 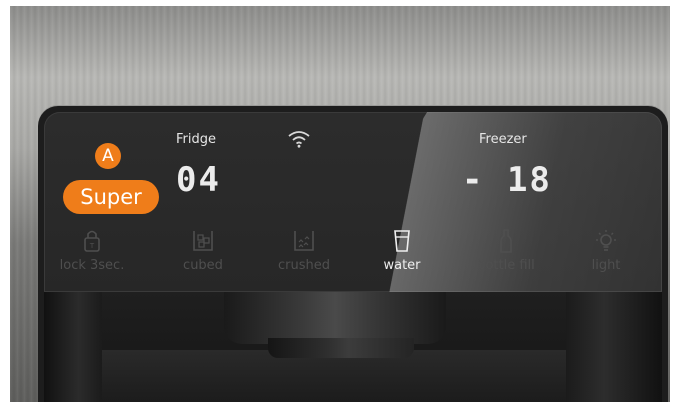 I want to click on lock-button: T lock 3sec., so click(x=92, y=256).